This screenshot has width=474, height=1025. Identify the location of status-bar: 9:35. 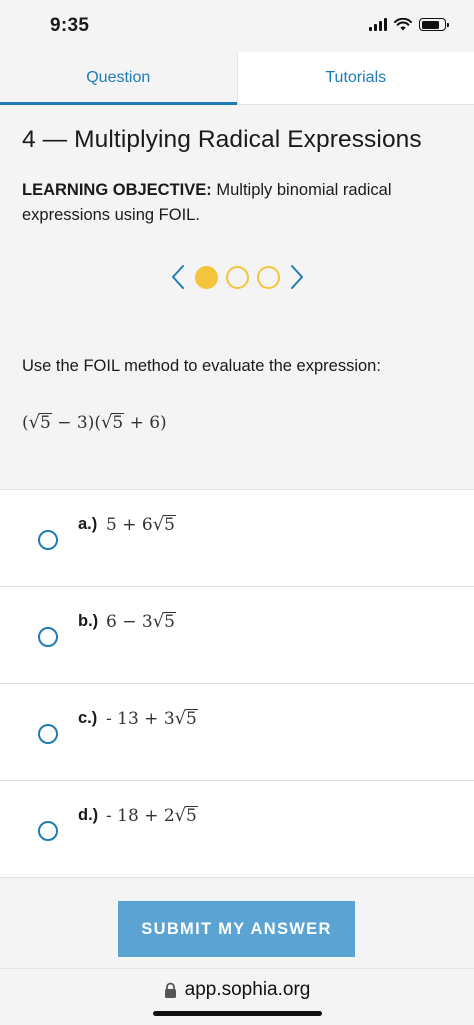
(237, 26).